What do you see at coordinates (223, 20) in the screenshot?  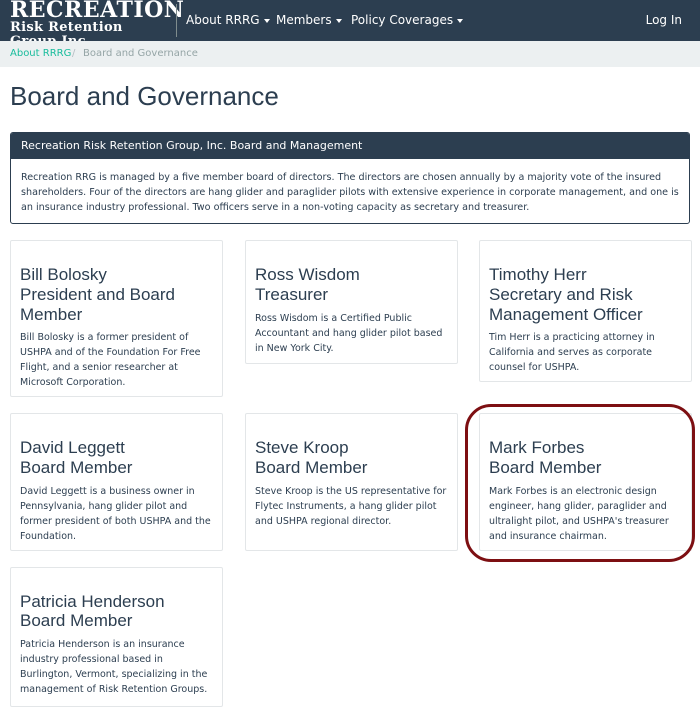 I see `nav-about-label: About RRRG` at bounding box center [223, 20].